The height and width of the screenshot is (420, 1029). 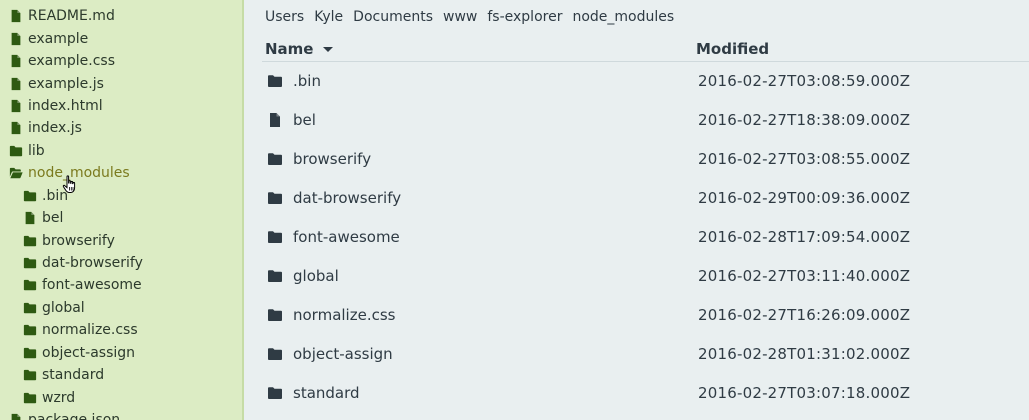 I want to click on row-modified: 2016-02-27T16:26:09.000Z, so click(x=804, y=315).